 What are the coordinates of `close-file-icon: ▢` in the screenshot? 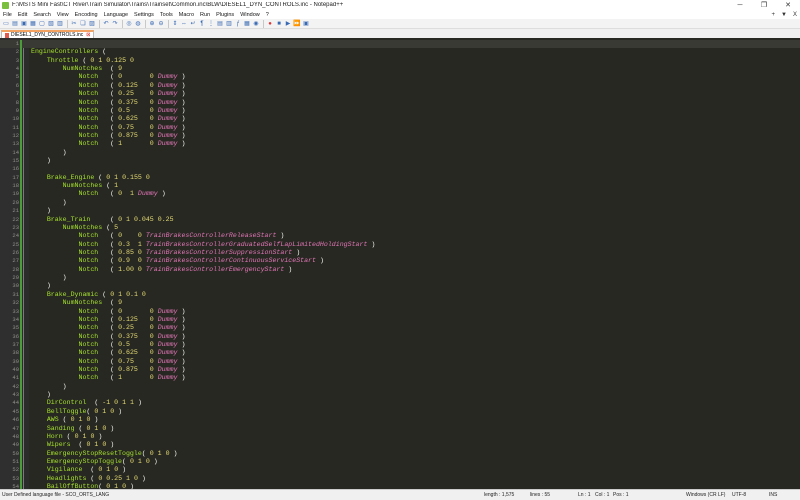 It's located at (42, 24).